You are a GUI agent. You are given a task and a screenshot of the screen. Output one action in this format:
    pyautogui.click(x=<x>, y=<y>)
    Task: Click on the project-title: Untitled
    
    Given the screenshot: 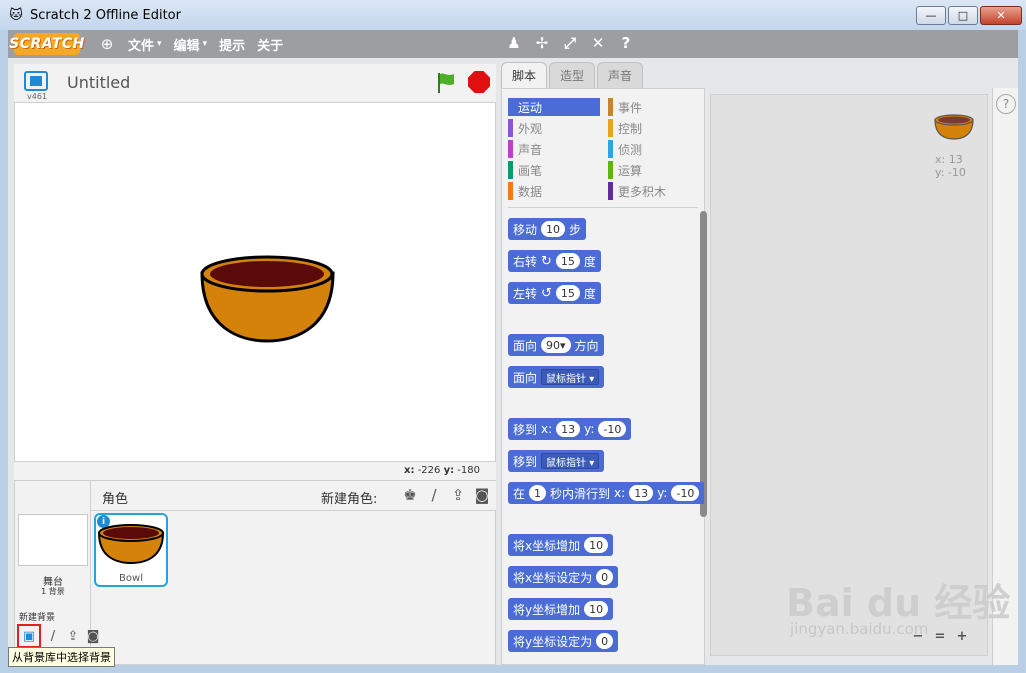 What is the action you would take?
    pyautogui.click(x=98, y=82)
    